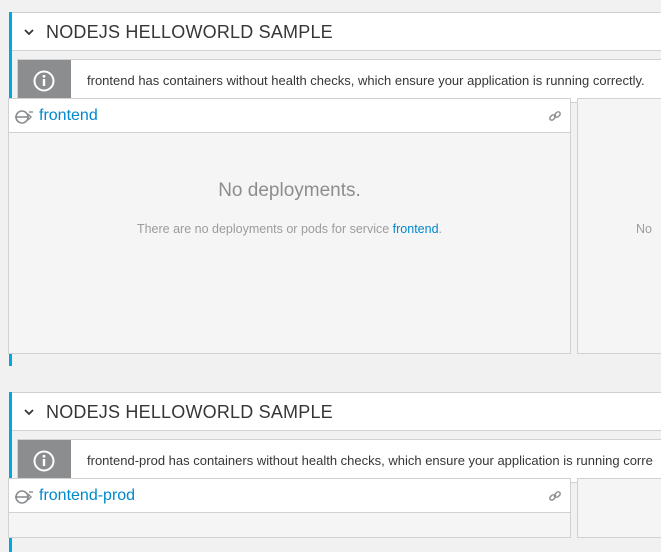 The width and height of the screenshot is (661, 552). I want to click on empty-state-service-link: frontend, so click(416, 229).